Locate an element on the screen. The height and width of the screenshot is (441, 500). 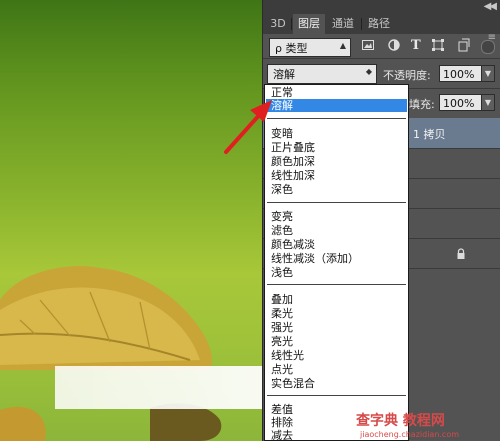
menu-item-color-burn: 颜色加深 is located at coordinates (293, 161).